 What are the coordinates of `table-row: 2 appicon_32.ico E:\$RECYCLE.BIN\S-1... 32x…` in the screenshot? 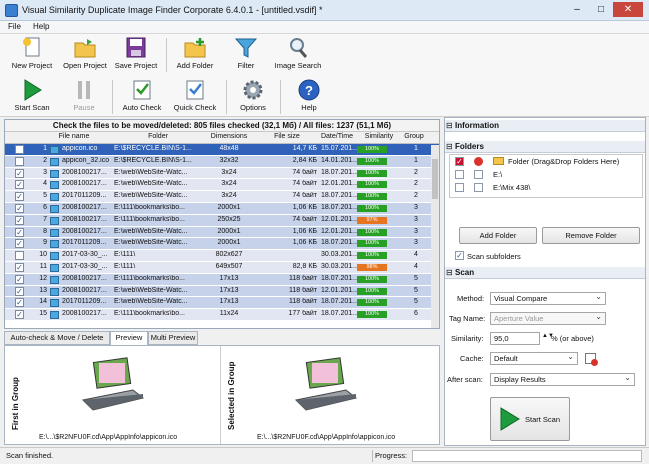 It's located at (222, 161).